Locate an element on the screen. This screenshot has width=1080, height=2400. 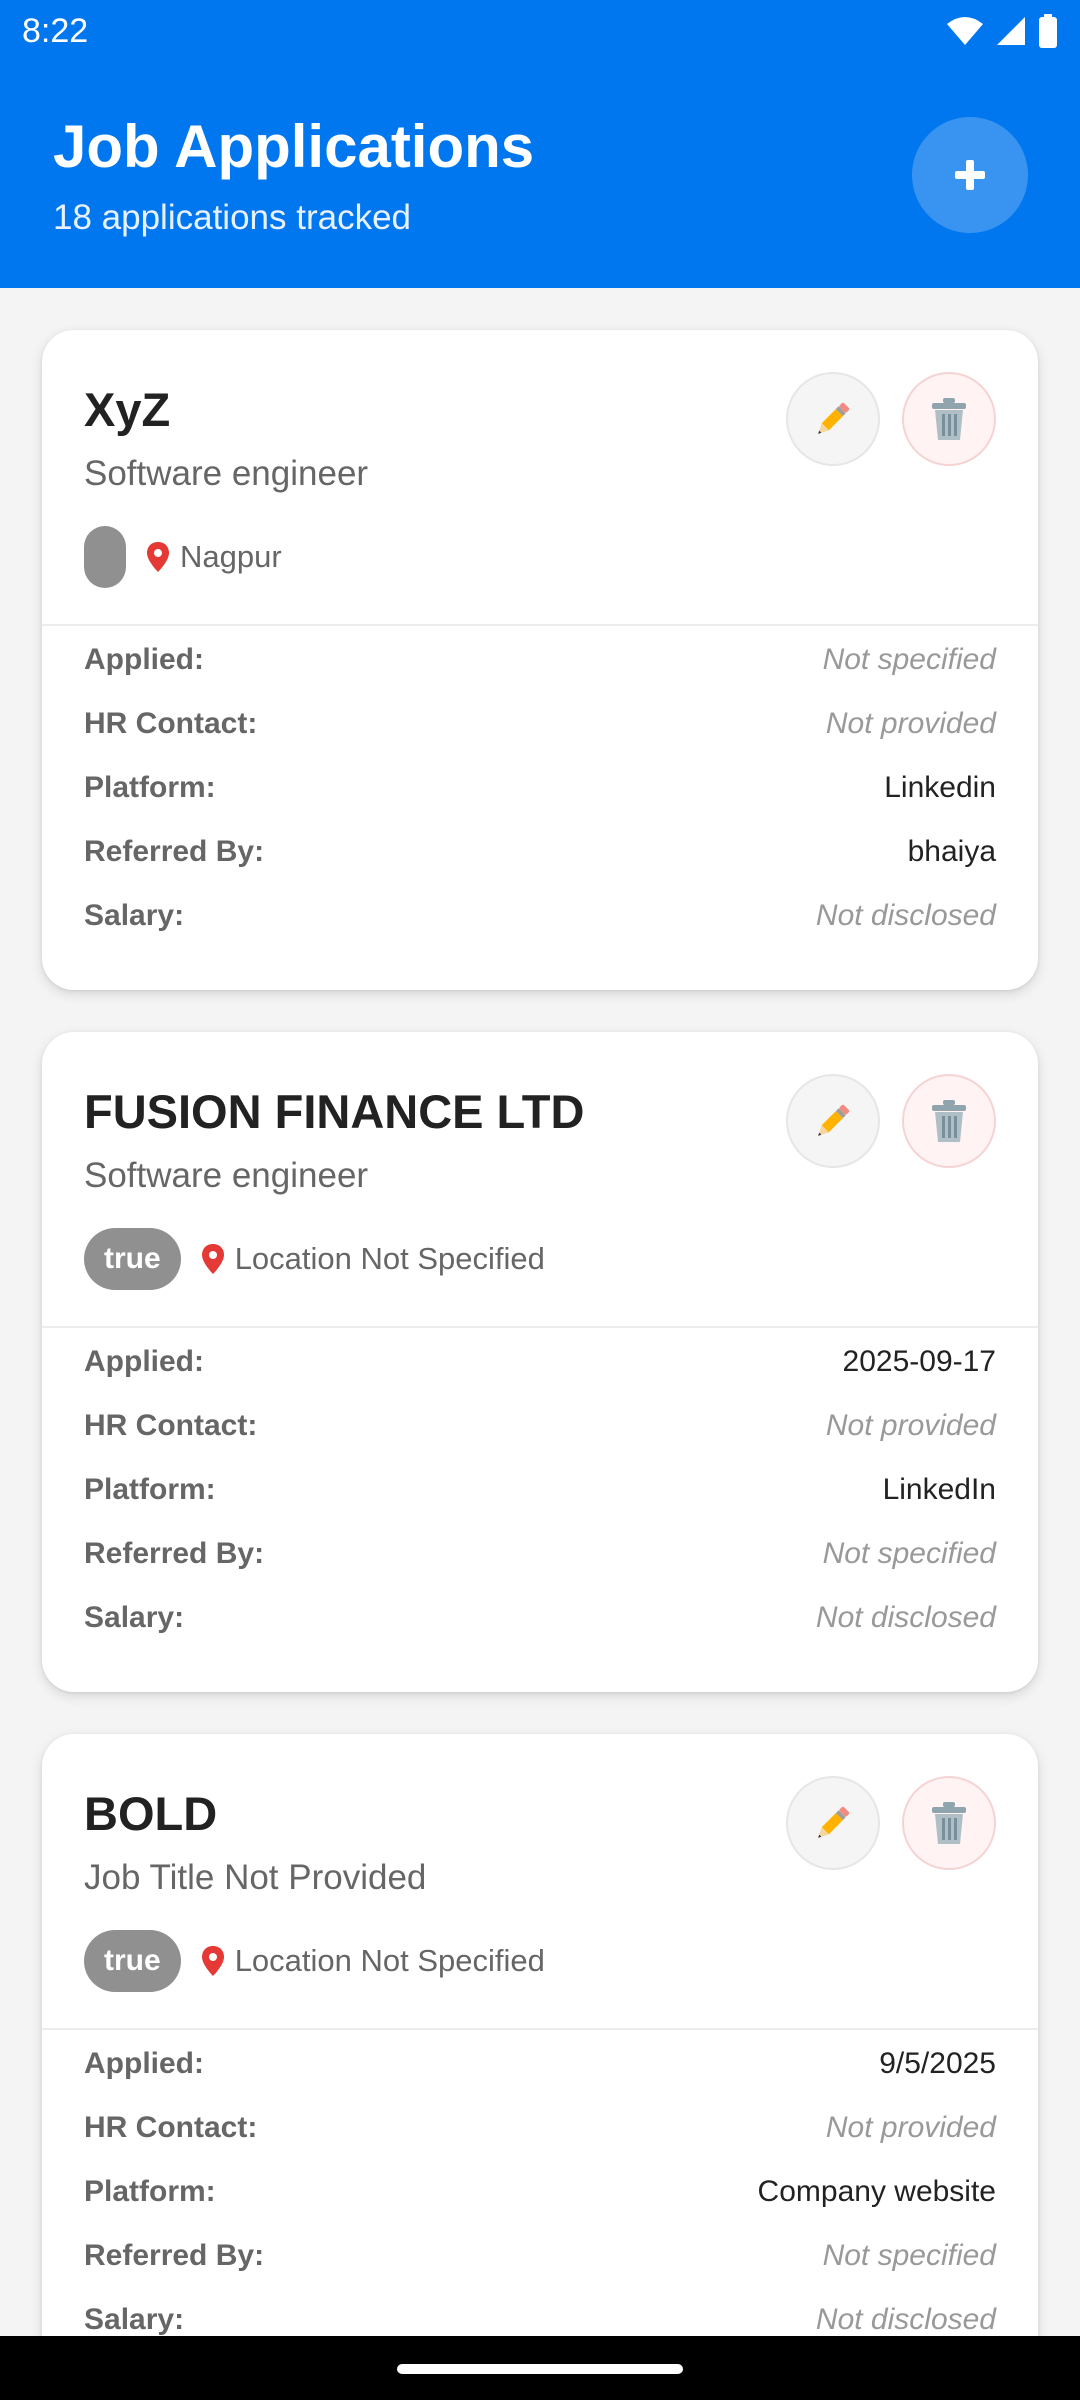
referred-by-row: Referred By: bhaiya is located at coordinates (540, 852).